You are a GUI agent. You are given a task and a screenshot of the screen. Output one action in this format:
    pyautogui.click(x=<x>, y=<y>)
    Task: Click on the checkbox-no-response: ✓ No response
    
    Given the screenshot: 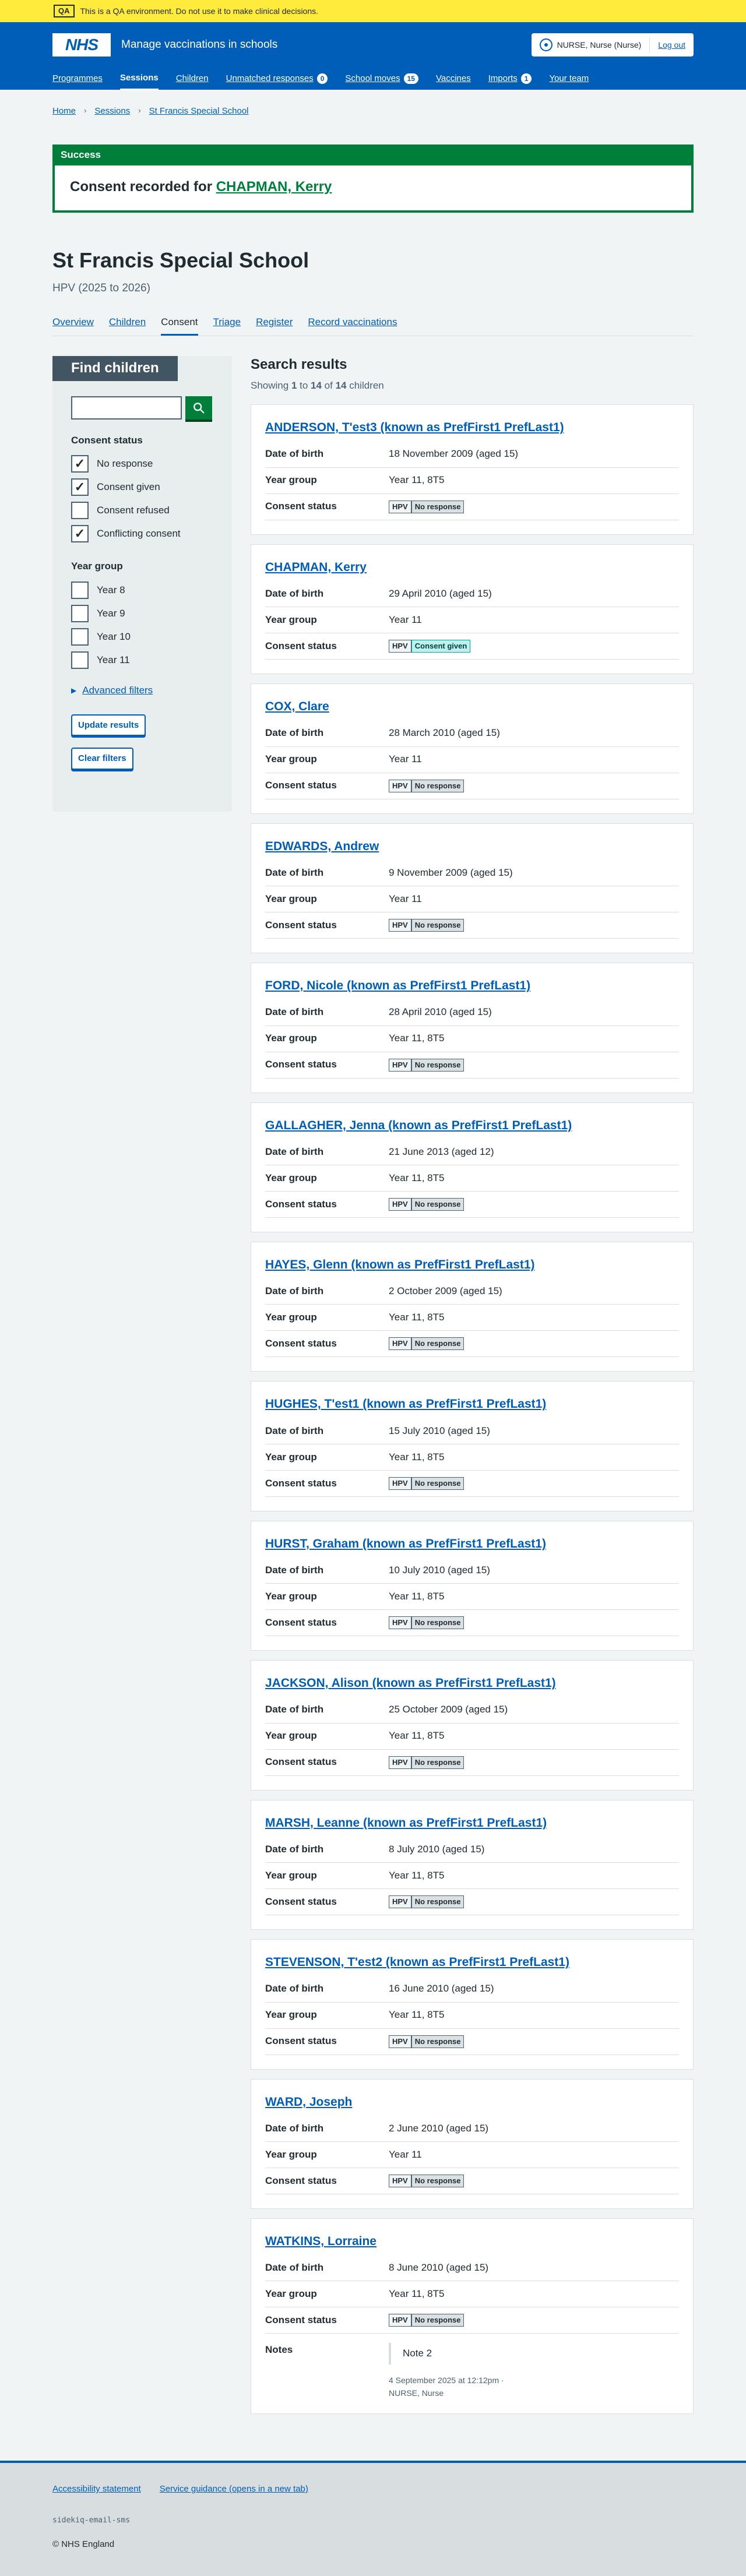 What is the action you would take?
    pyautogui.click(x=142, y=463)
    